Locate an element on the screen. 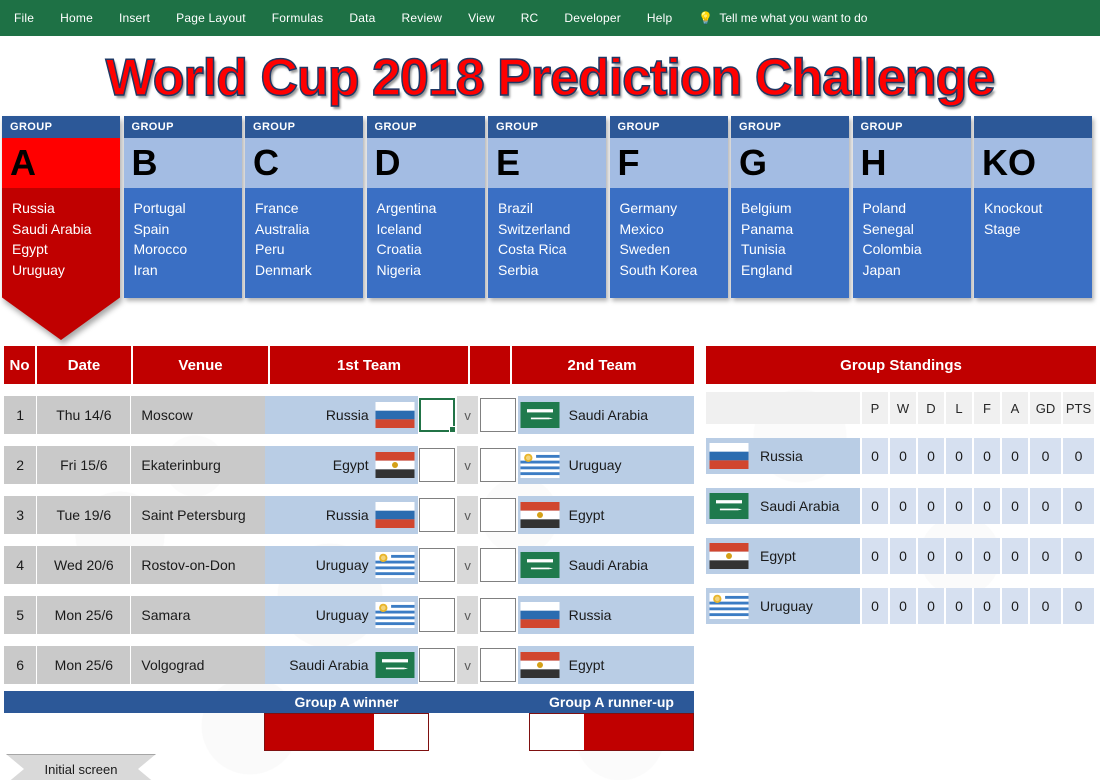 Image resolution: width=1100 pixels, height=780 pixels. group-winner-header: Group A winner is located at coordinates (346, 702).